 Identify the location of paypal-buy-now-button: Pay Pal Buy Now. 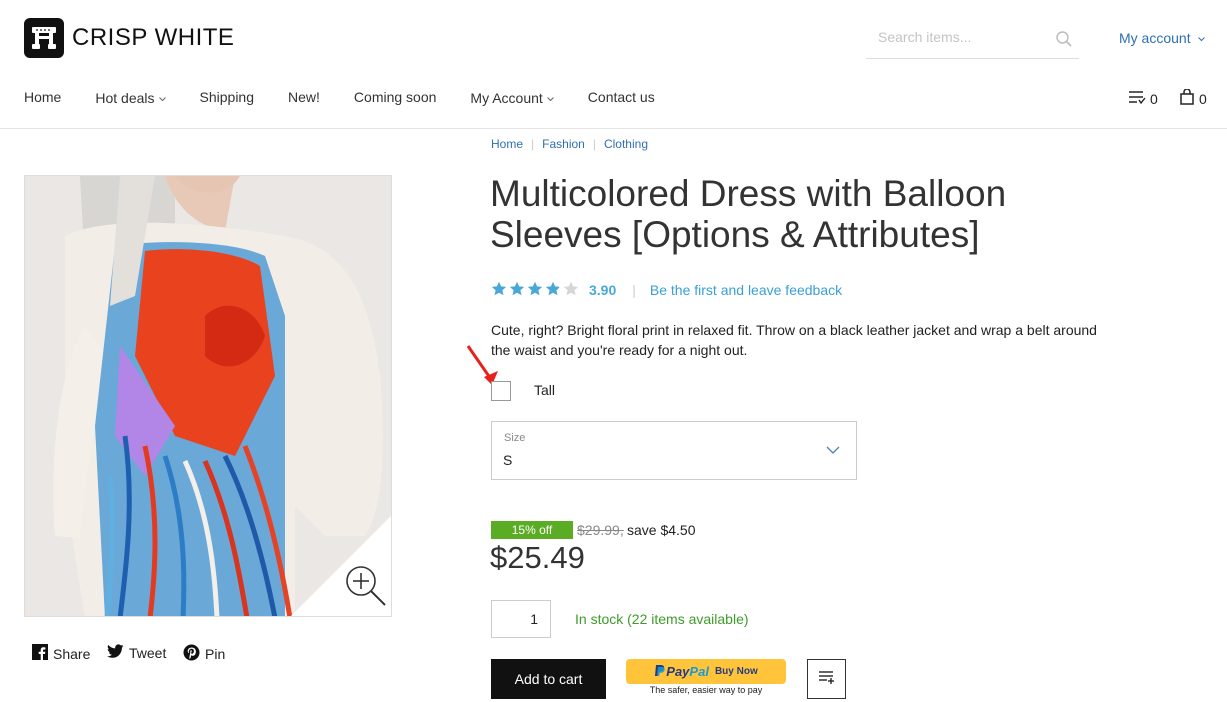
(706, 671).